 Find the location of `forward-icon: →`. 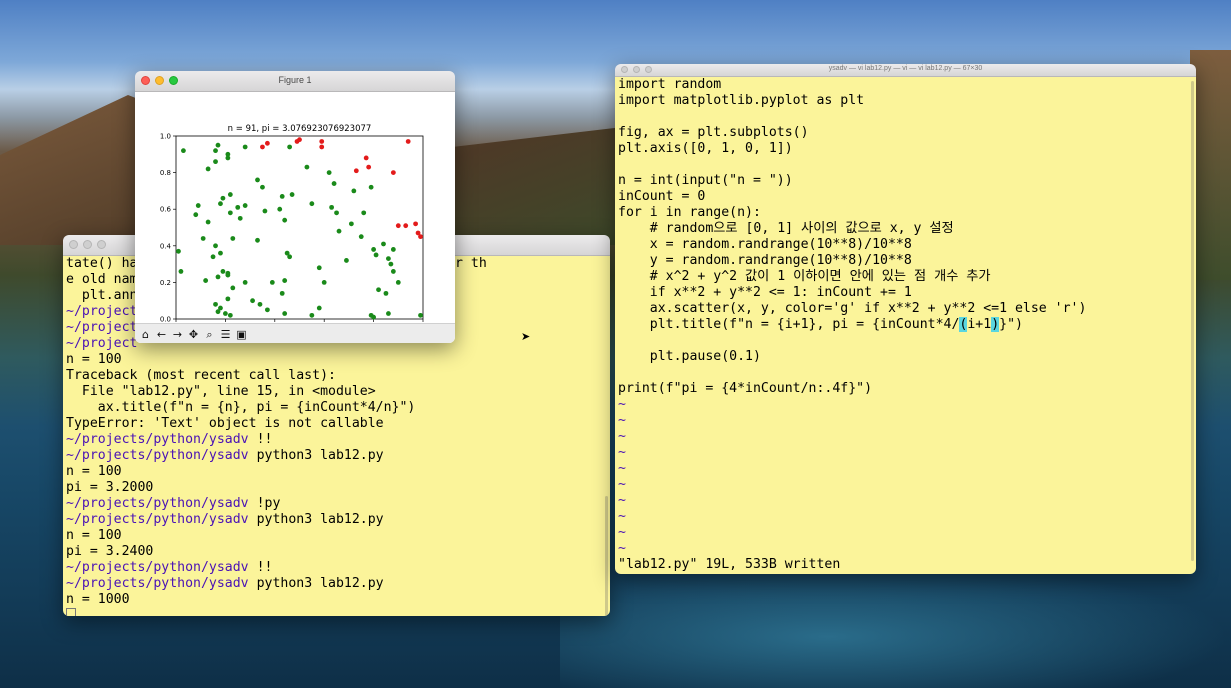

forward-icon: → is located at coordinates (177, 334).